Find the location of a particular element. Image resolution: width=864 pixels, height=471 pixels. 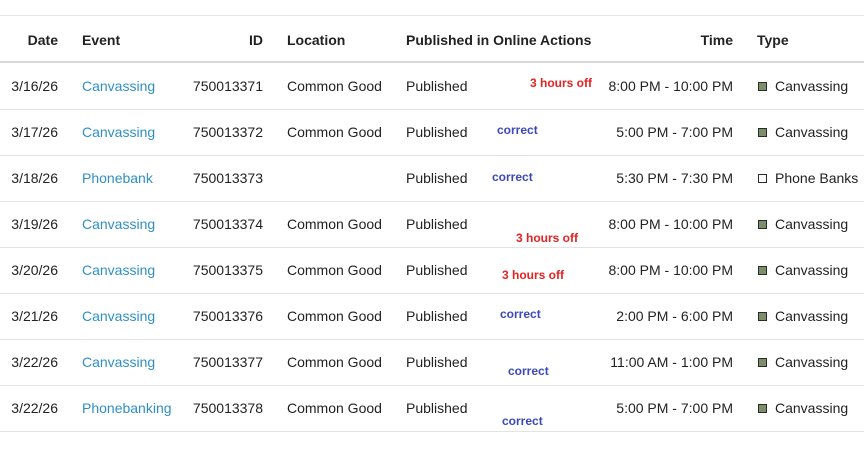

cell-date: 3/17/26 is located at coordinates (34, 132).